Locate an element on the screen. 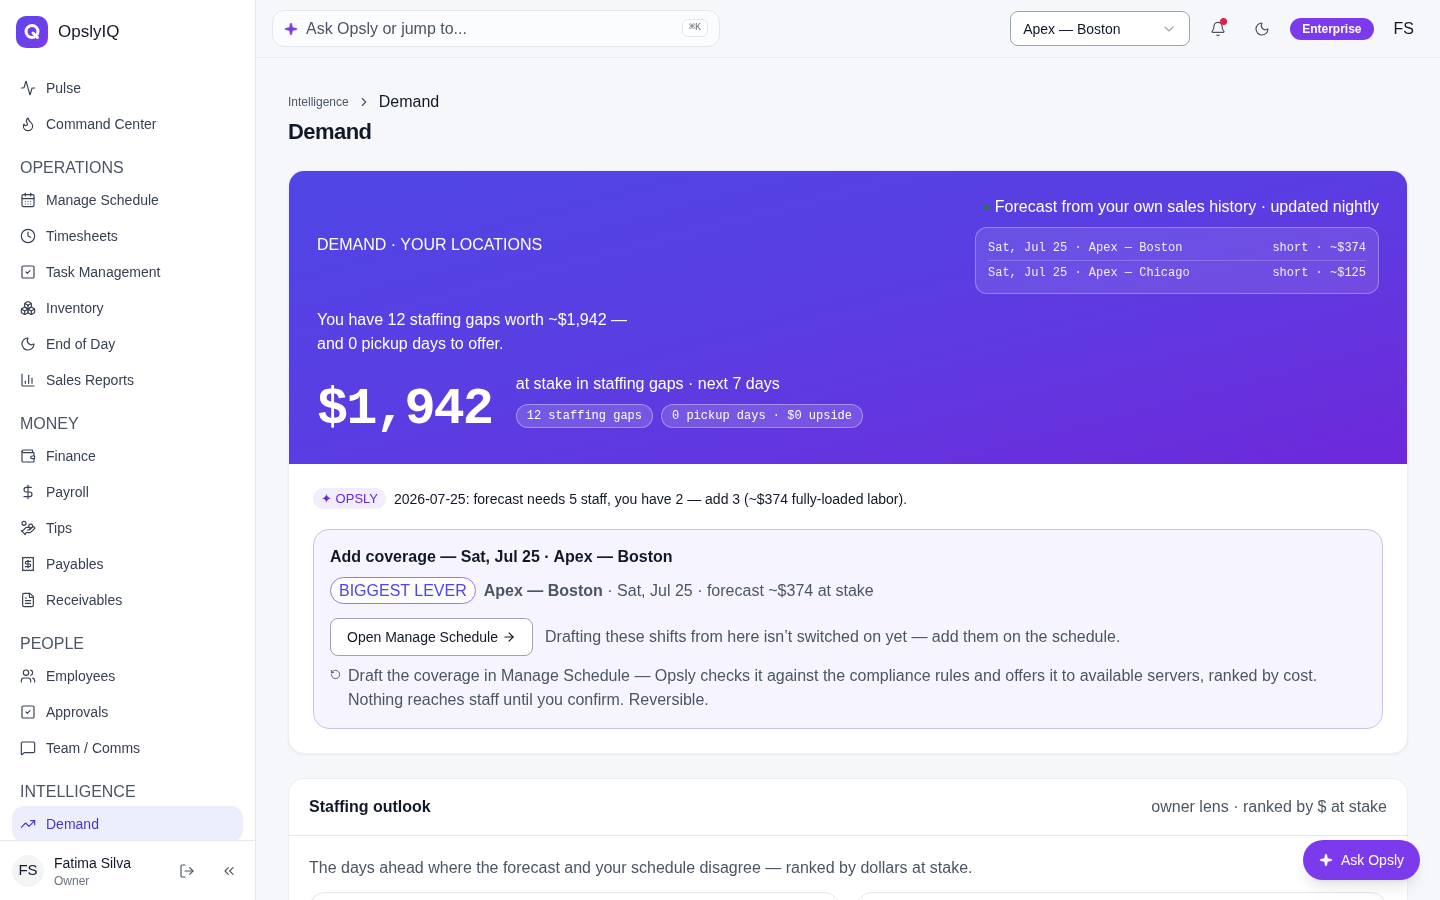 The width and height of the screenshot is (1440, 900). user-avatar: FS is located at coordinates (28, 870).